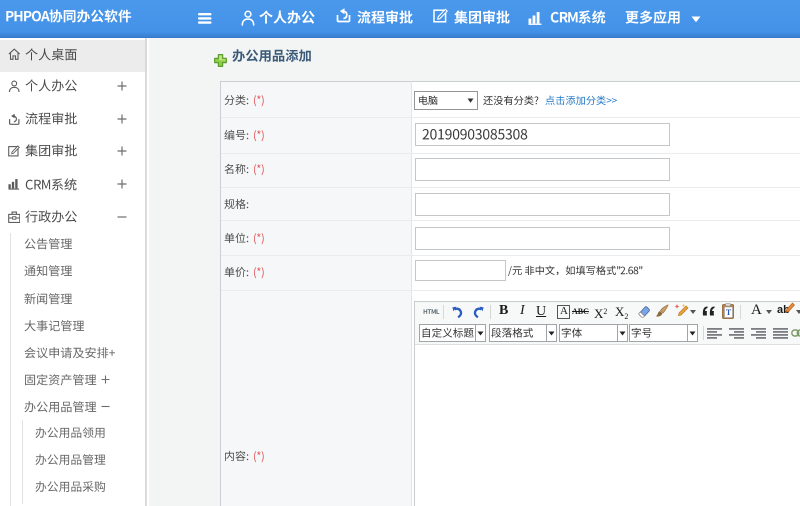  What do you see at coordinates (729, 312) in the screenshot?
I see `svg-text: T` at bounding box center [729, 312].